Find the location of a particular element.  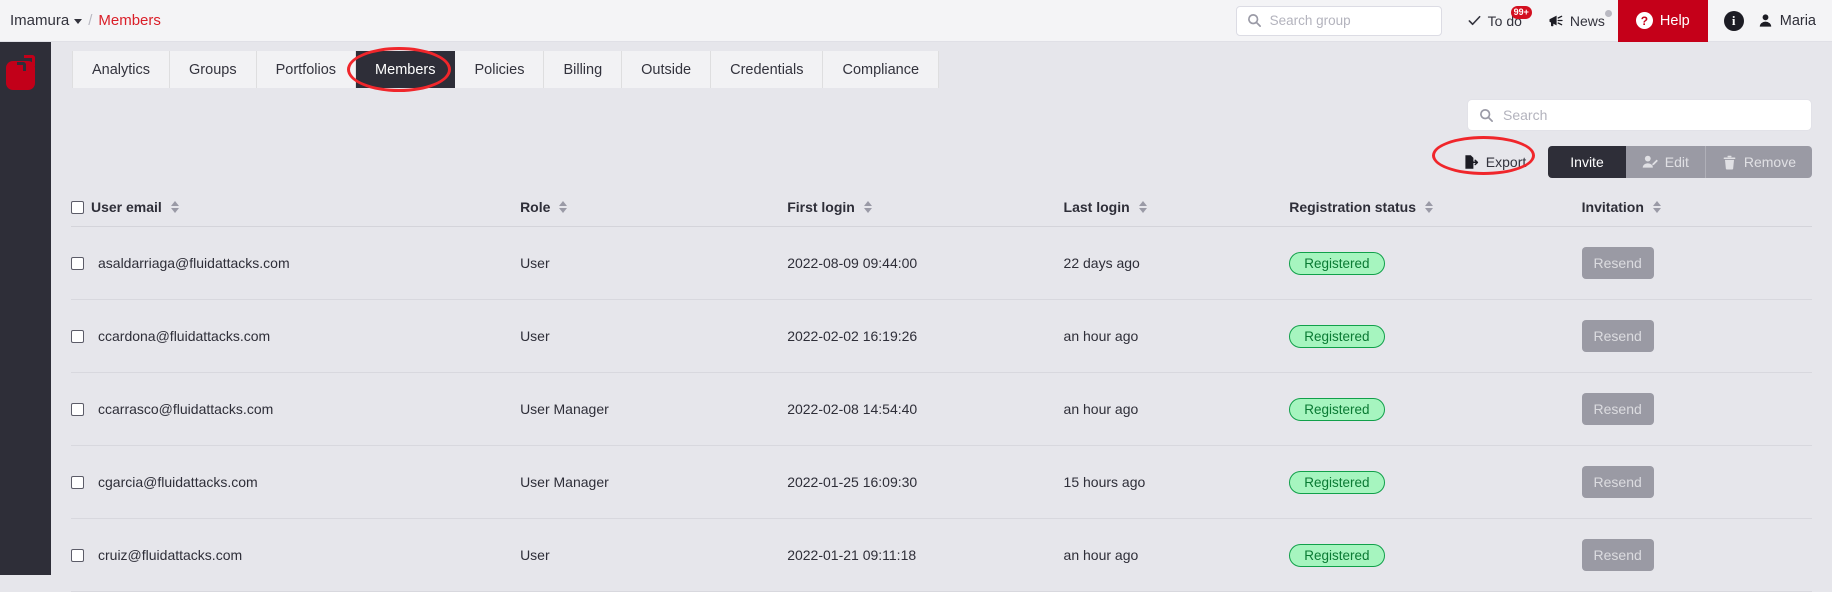

tab-outside-label: Outside is located at coordinates (666, 69).